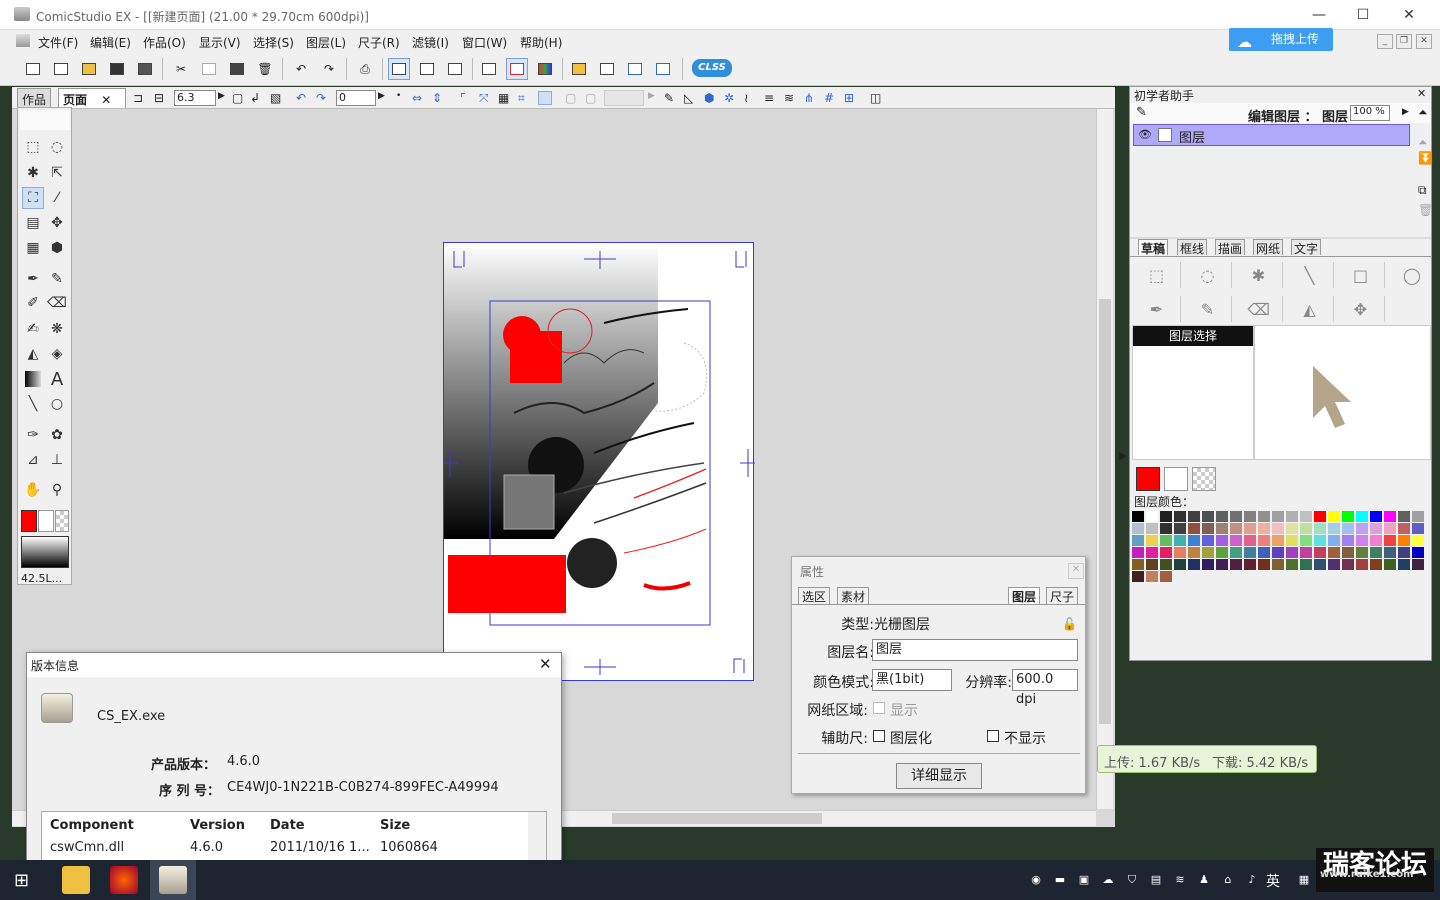 This screenshot has width=1440, height=900. What do you see at coordinates (1306, 247) in the screenshot?
I see `tab-text: 文字` at bounding box center [1306, 247].